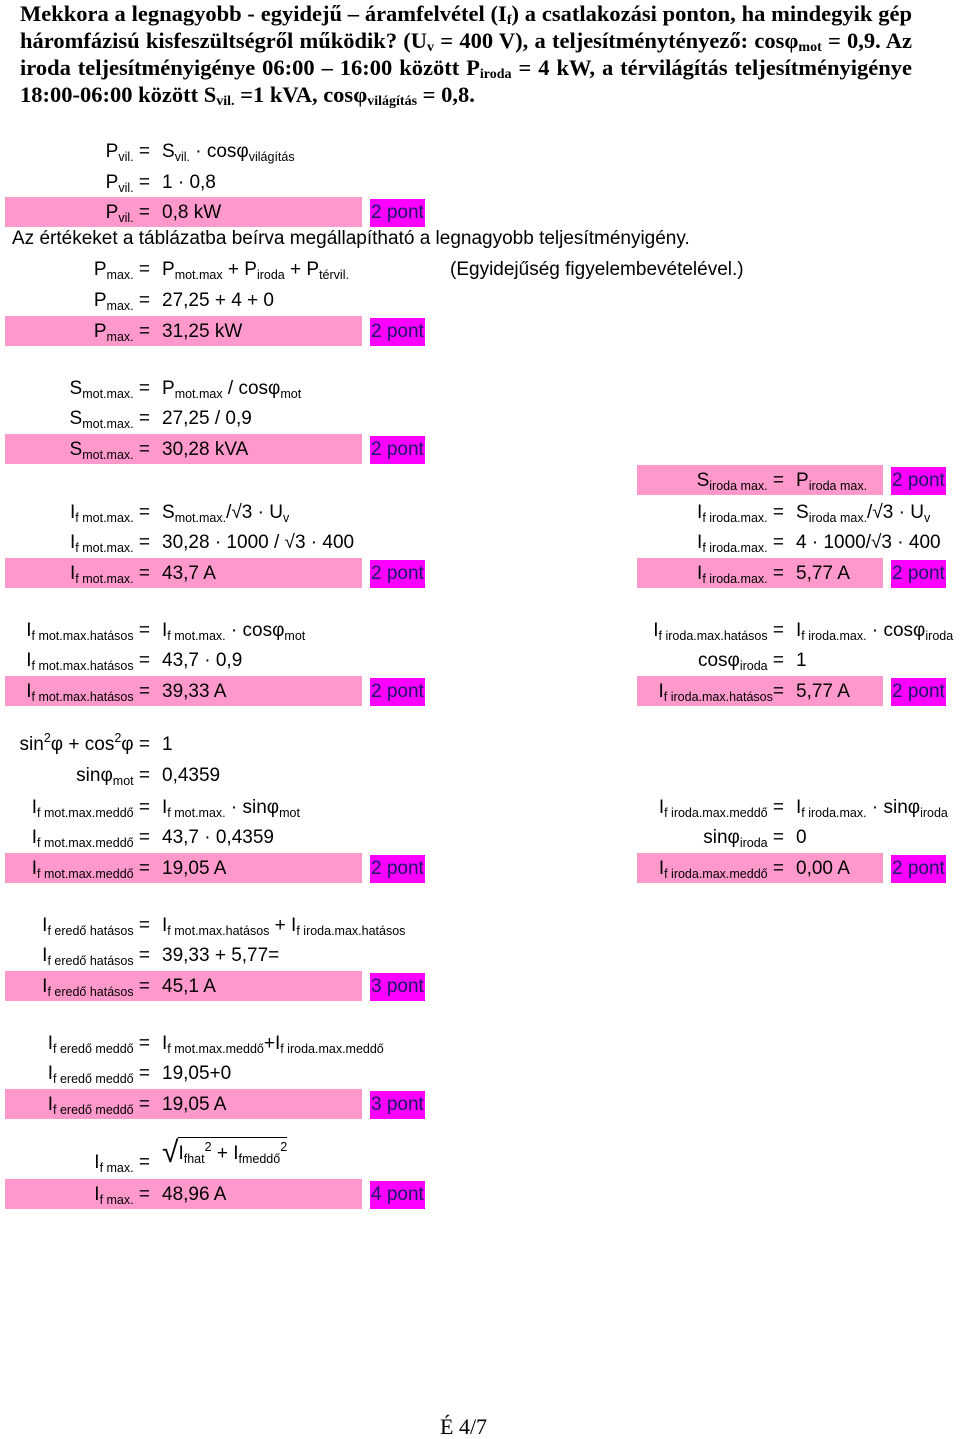  I want to click on text-segment: sin, so click(31, 744).